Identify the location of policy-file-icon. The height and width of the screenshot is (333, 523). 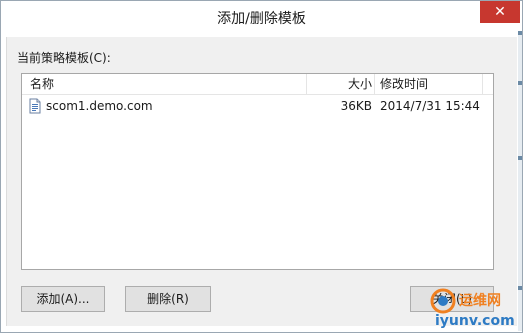
(35, 106).